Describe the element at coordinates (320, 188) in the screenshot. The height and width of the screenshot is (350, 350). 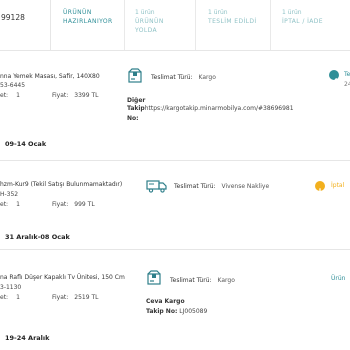
I see `cancel-icon` at that location.